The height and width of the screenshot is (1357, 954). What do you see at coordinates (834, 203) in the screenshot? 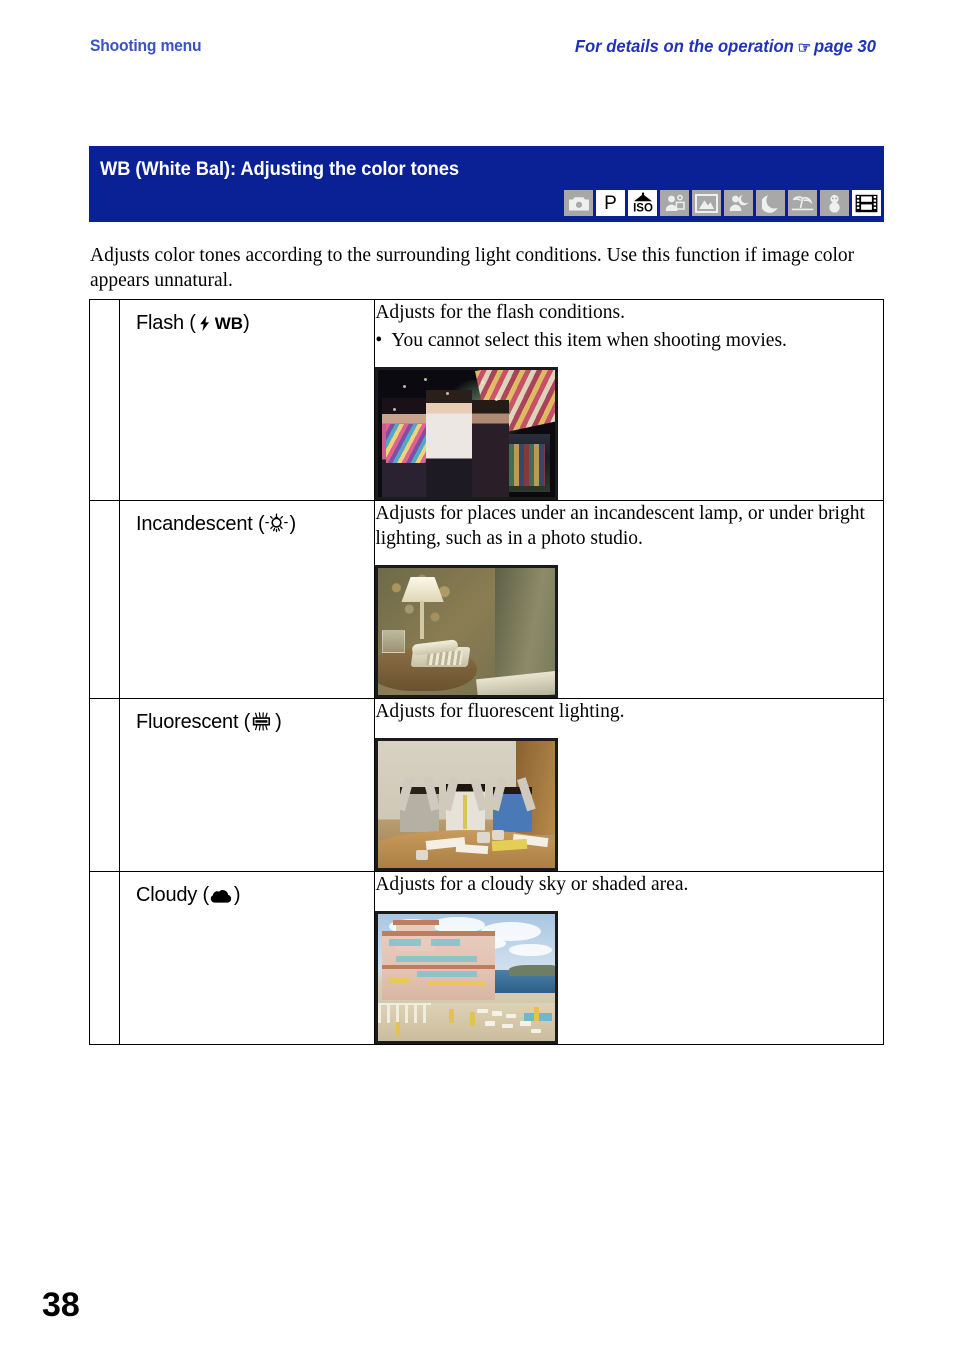
I see `snow-icon` at bounding box center [834, 203].